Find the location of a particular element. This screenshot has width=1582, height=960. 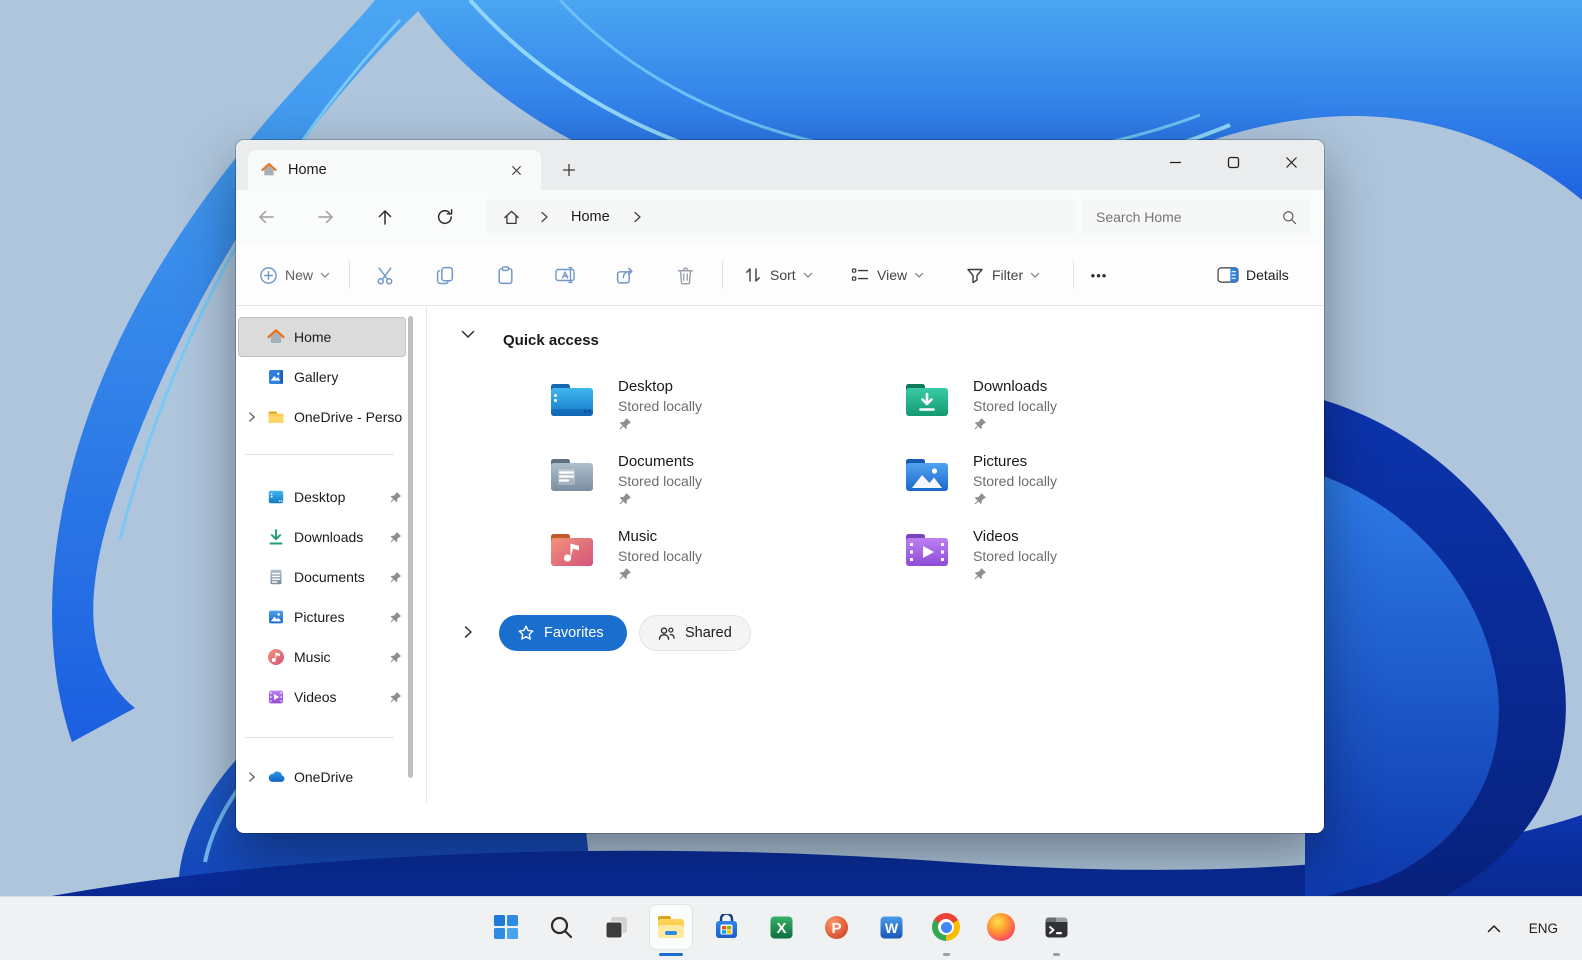

explorer-active-indicator is located at coordinates (671, 954).